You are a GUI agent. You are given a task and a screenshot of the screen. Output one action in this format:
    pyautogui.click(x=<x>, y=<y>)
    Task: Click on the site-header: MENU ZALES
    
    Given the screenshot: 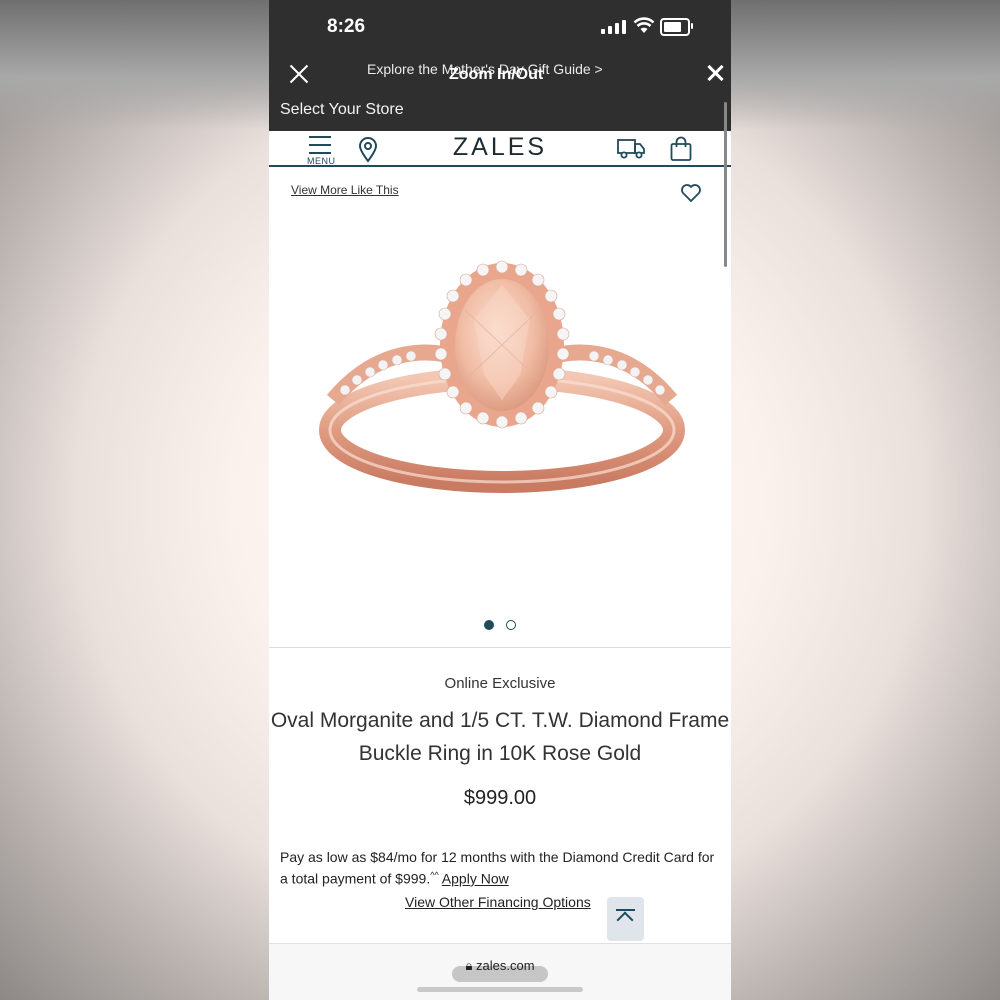 What is the action you would take?
    pyautogui.click(x=500, y=149)
    